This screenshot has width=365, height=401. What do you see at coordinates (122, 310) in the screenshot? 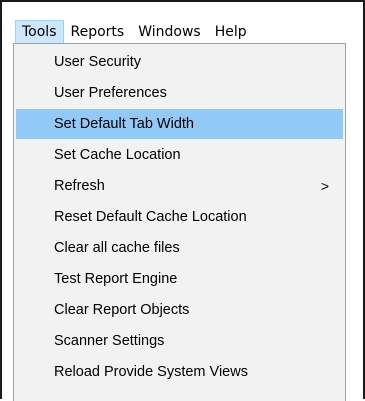
I see `menu-item-label: Clear Report Objects` at bounding box center [122, 310].